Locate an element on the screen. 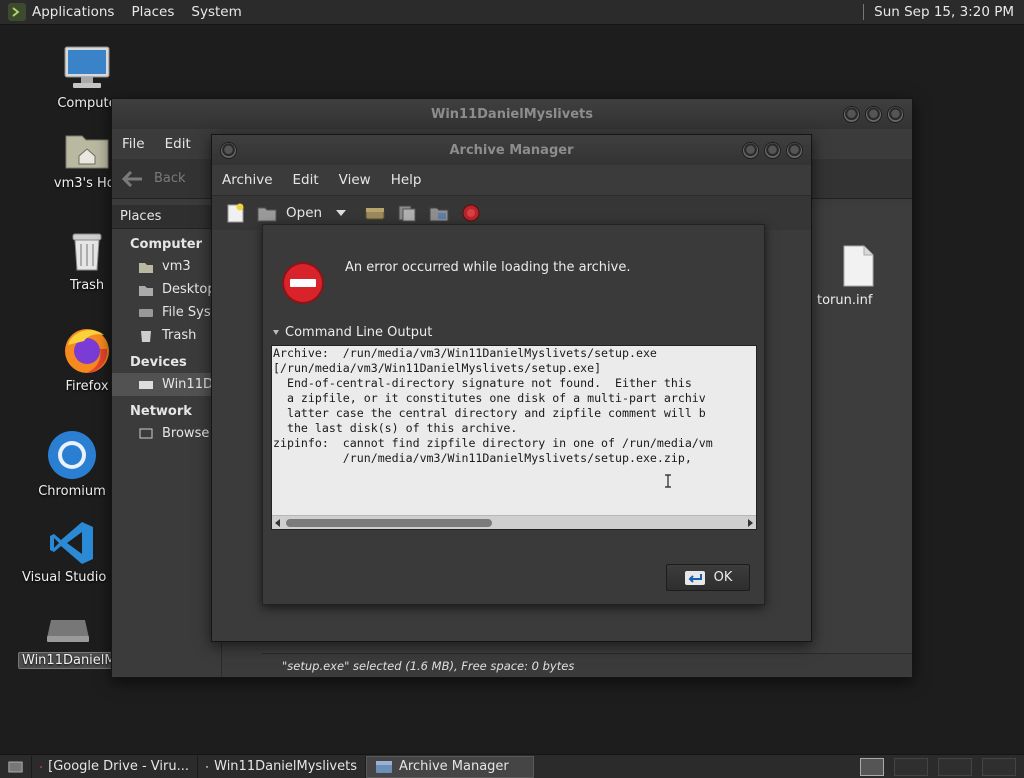  scroll-right-arrow-icon is located at coordinates (750, 523).